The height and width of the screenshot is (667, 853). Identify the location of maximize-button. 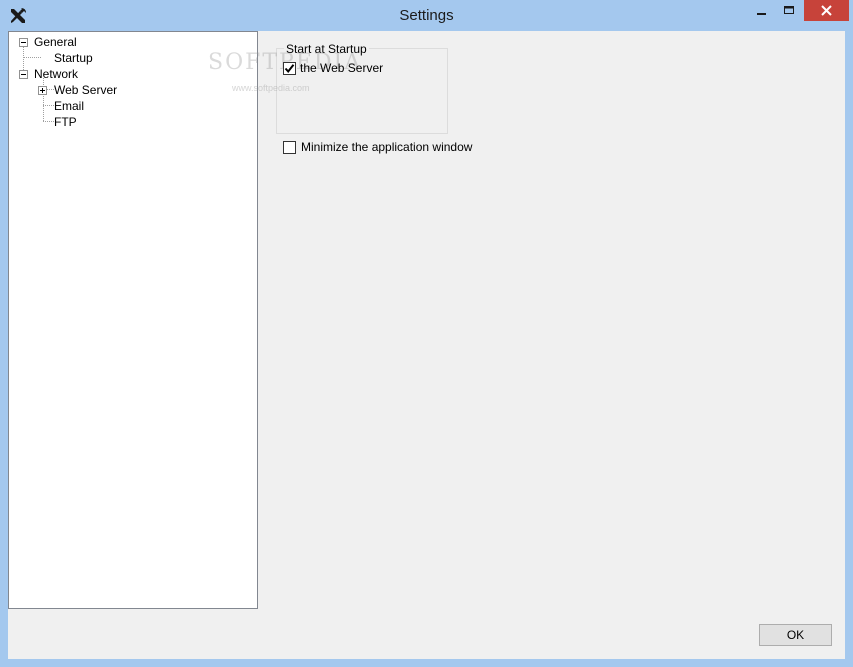
(789, 10).